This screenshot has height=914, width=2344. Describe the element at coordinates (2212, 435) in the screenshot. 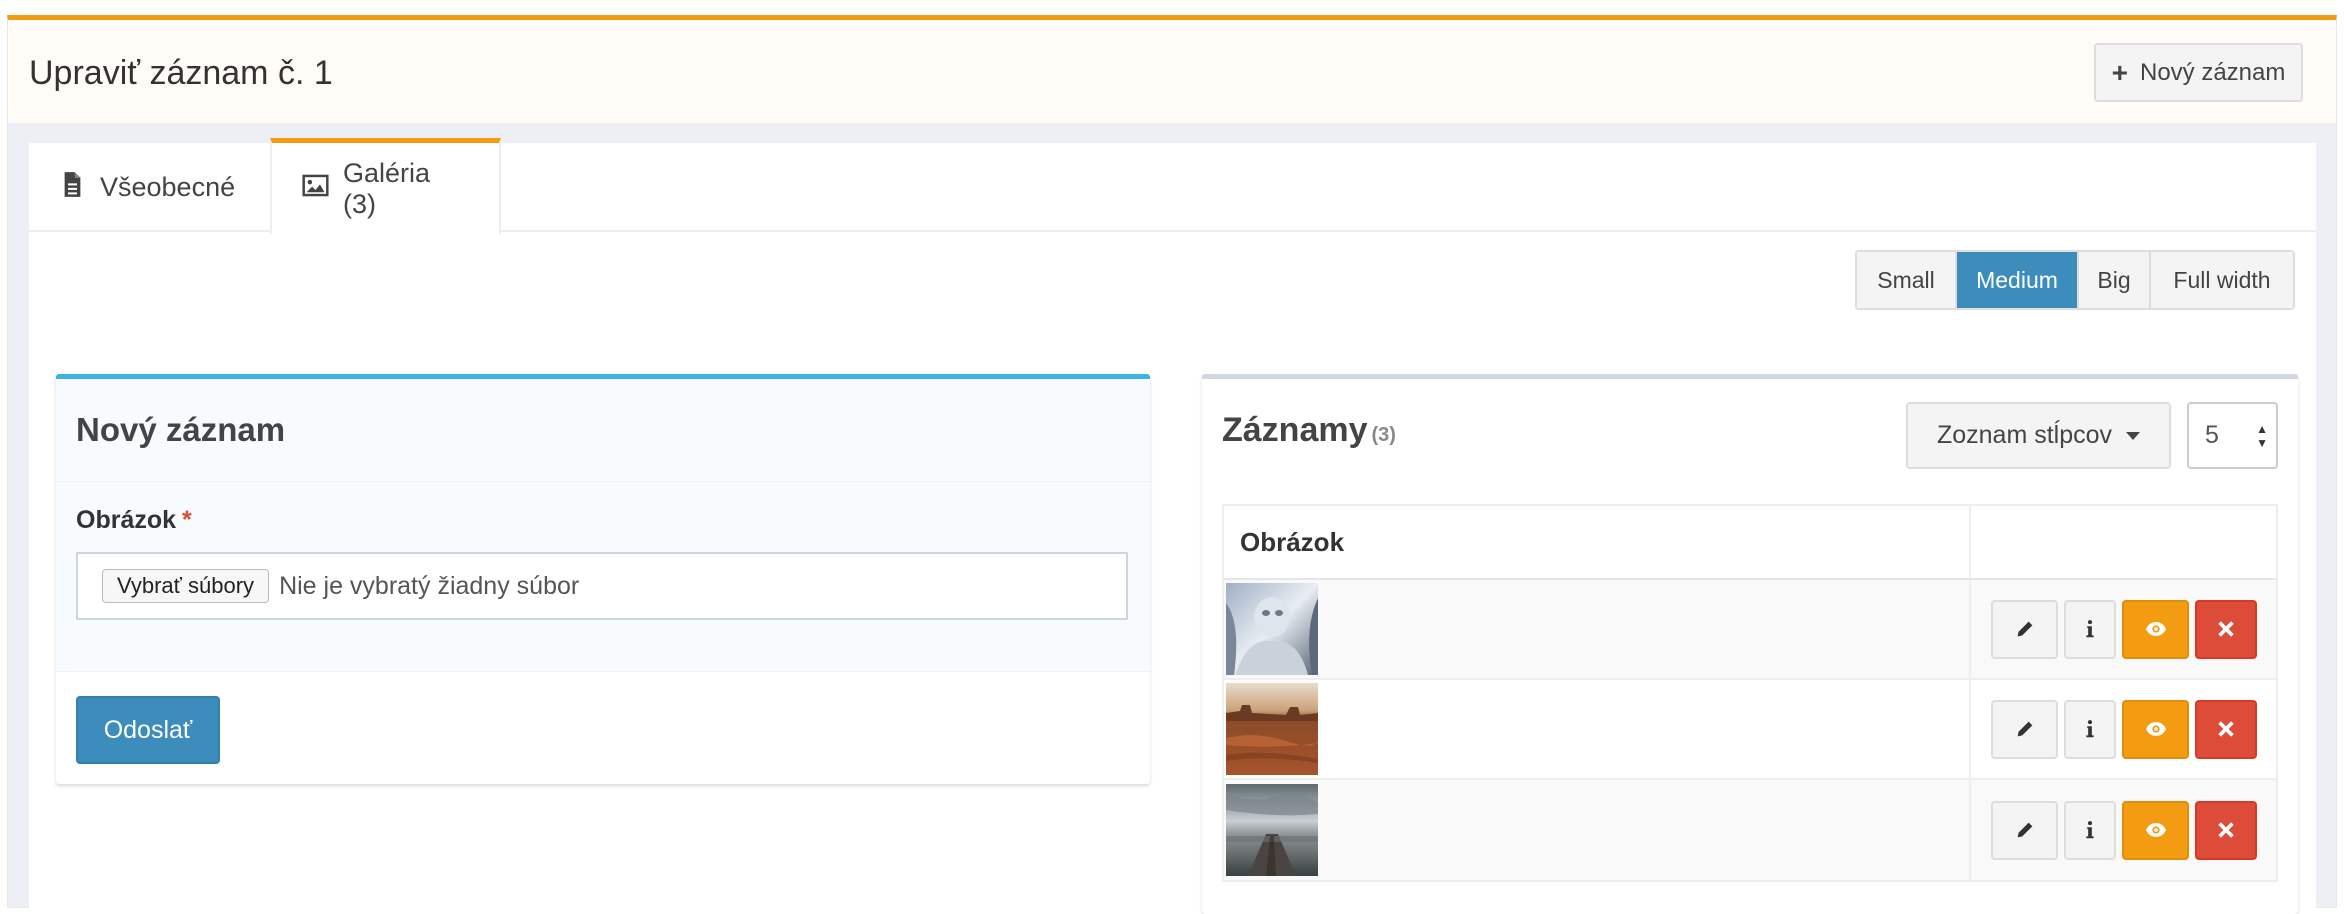

I see `per-page-value: 5` at that location.